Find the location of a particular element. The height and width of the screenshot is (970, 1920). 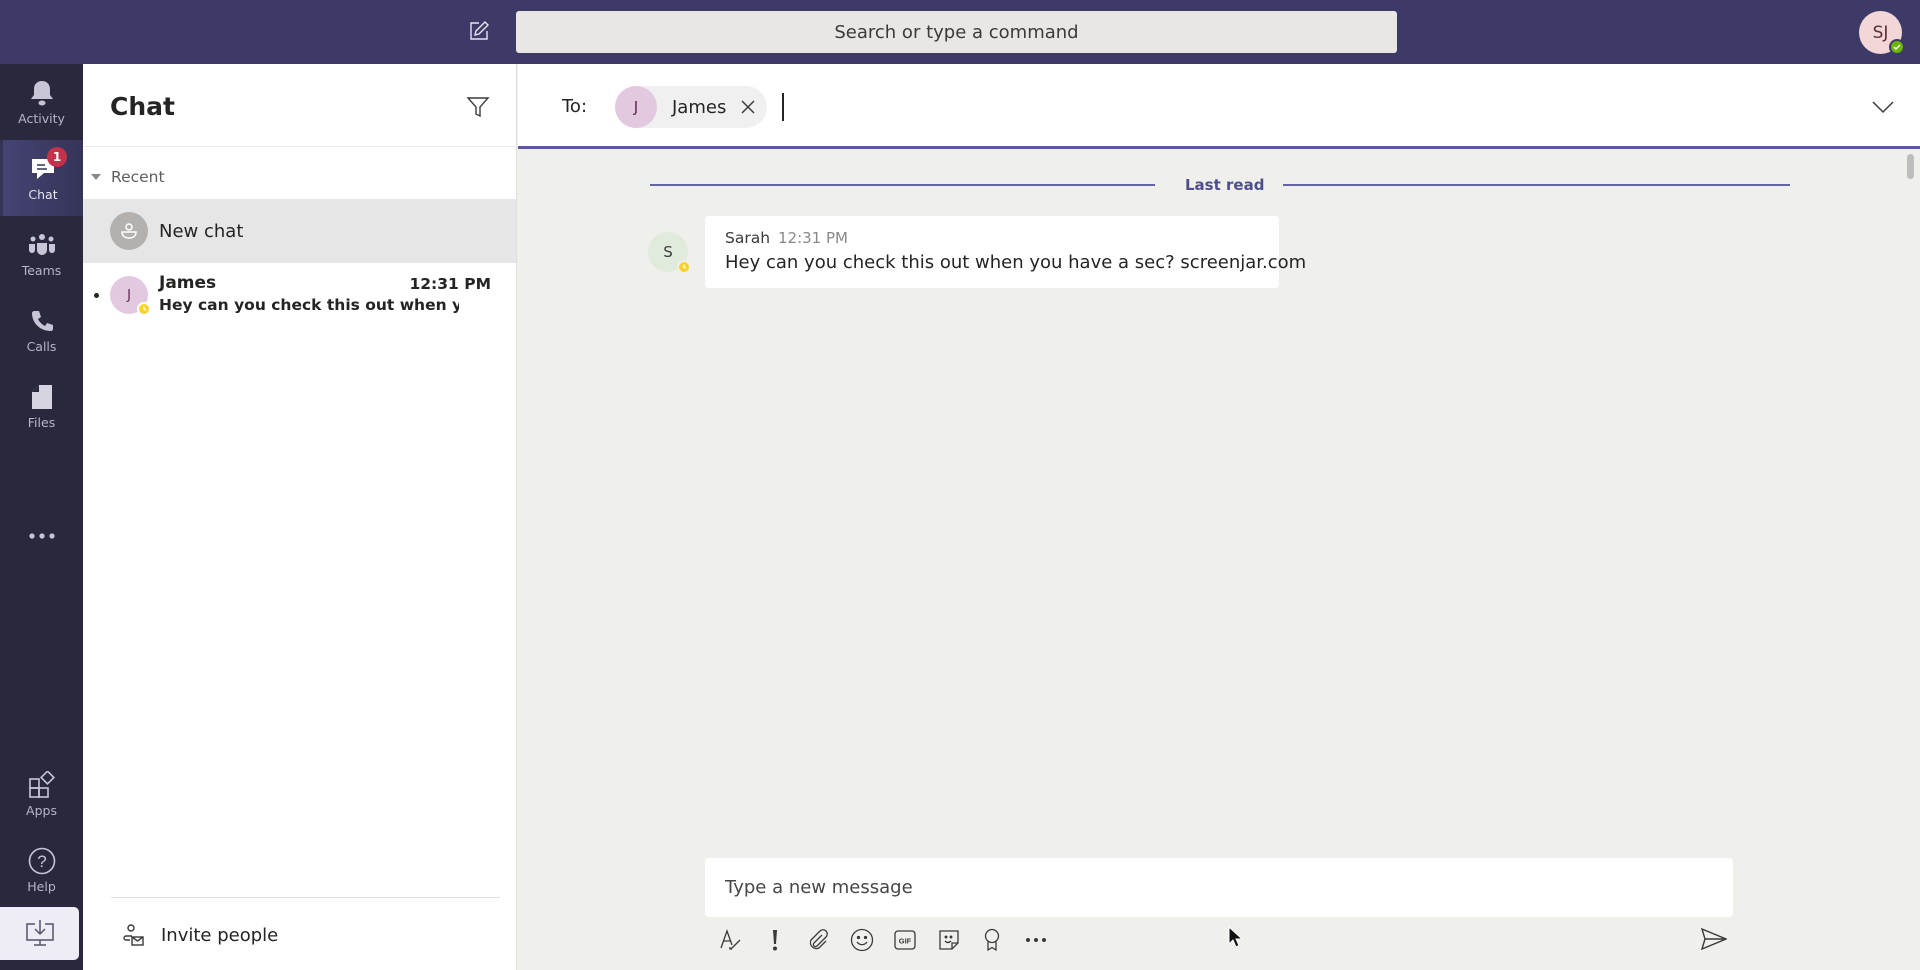

mouse-pointer-icon is located at coordinates (1236, 937).